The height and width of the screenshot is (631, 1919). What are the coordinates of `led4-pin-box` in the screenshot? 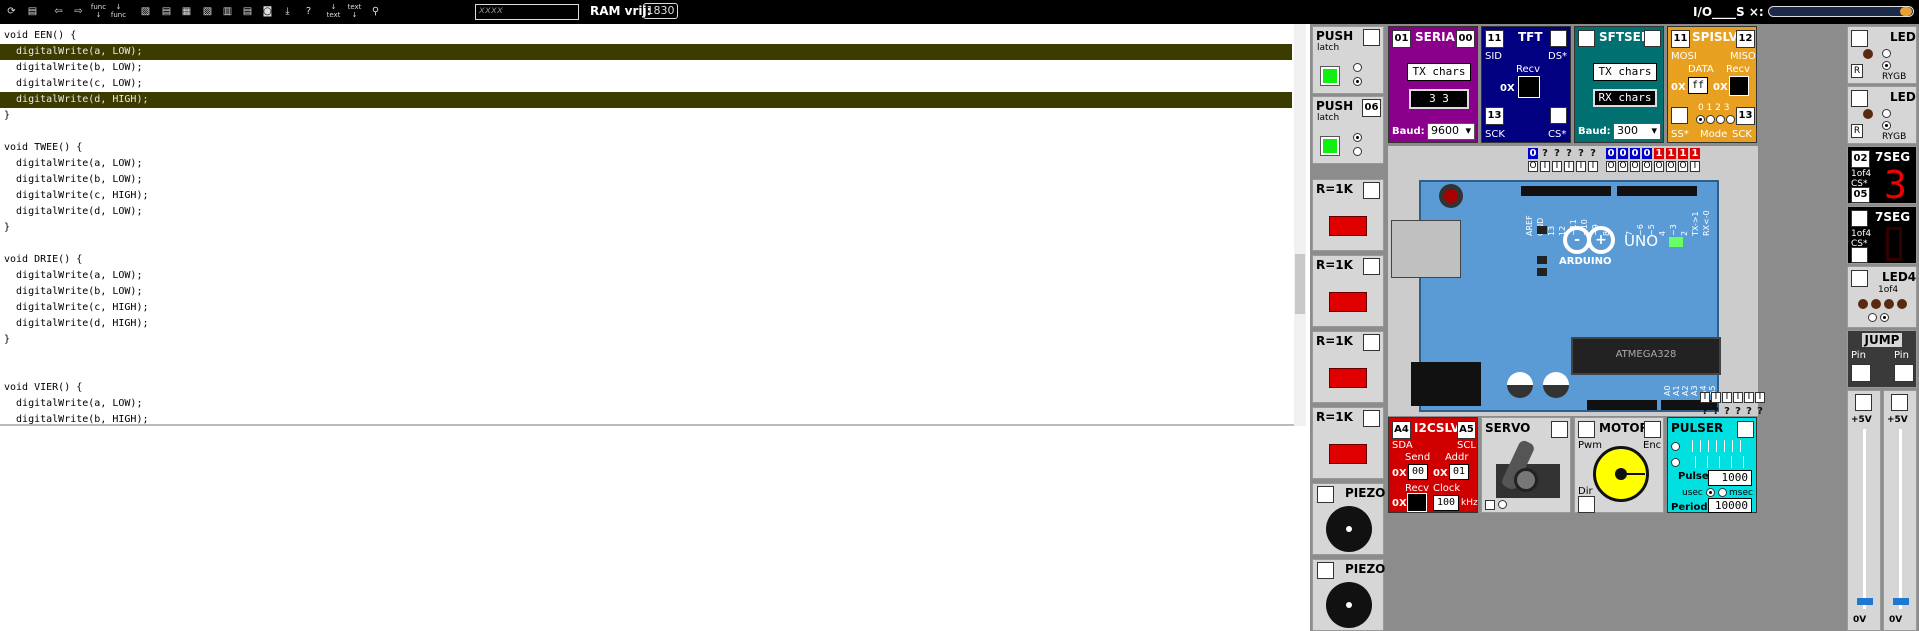 It's located at (1859, 278).